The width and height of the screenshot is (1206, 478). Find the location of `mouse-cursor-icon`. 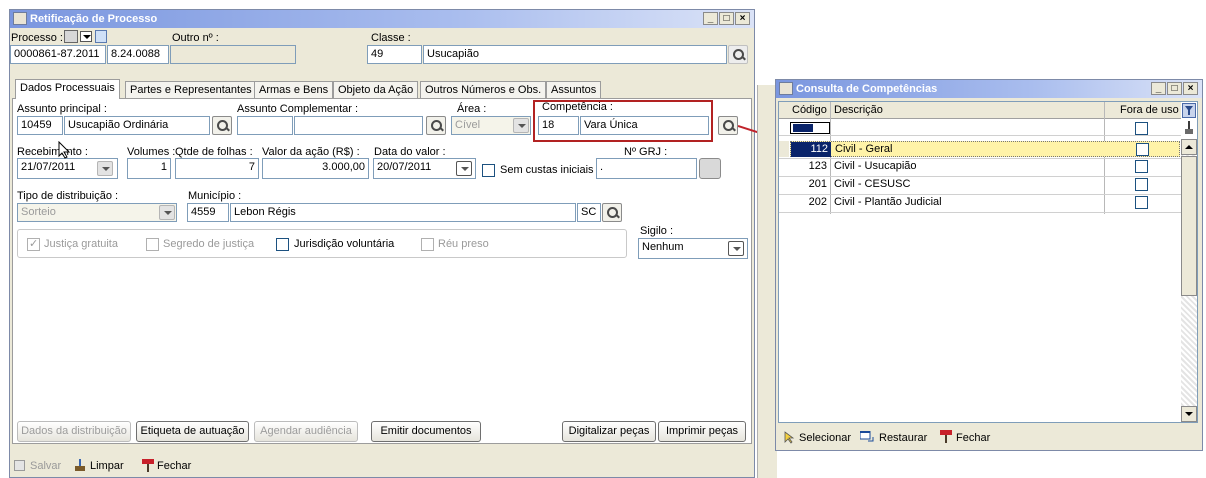

mouse-cursor-icon is located at coordinates (65, 149).